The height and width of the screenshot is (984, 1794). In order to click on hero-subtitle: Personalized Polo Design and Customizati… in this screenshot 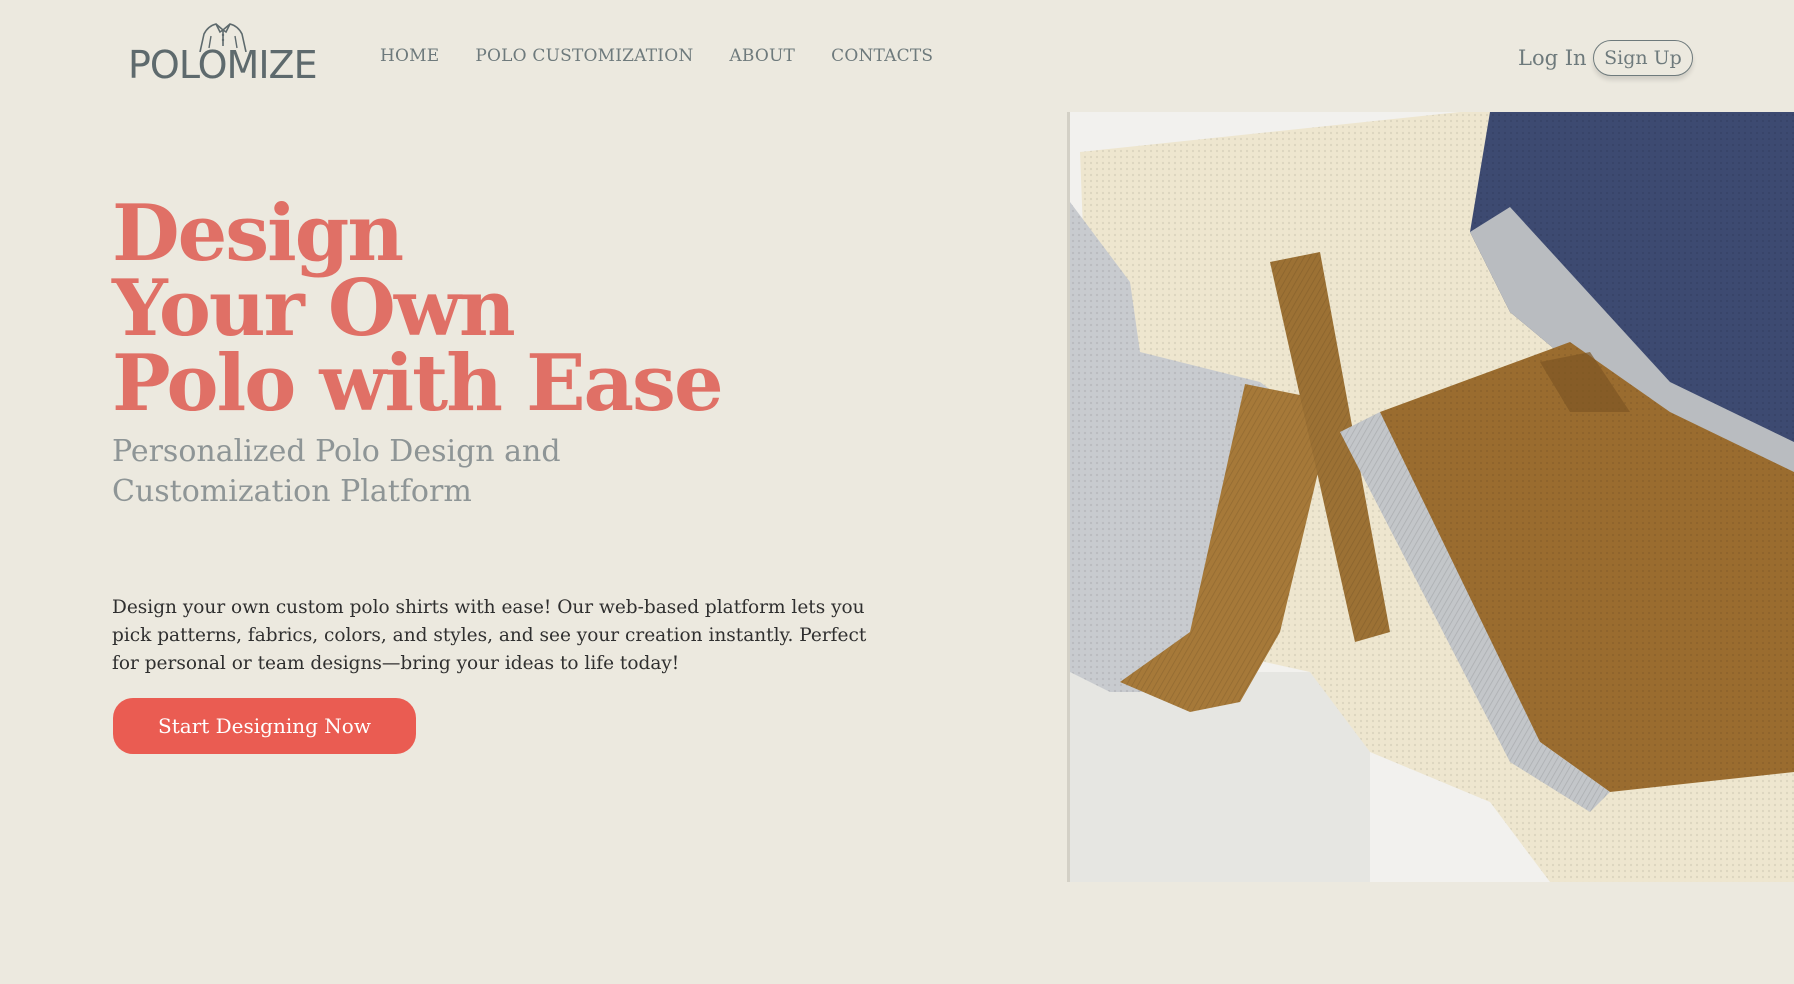, I will do `click(336, 471)`.